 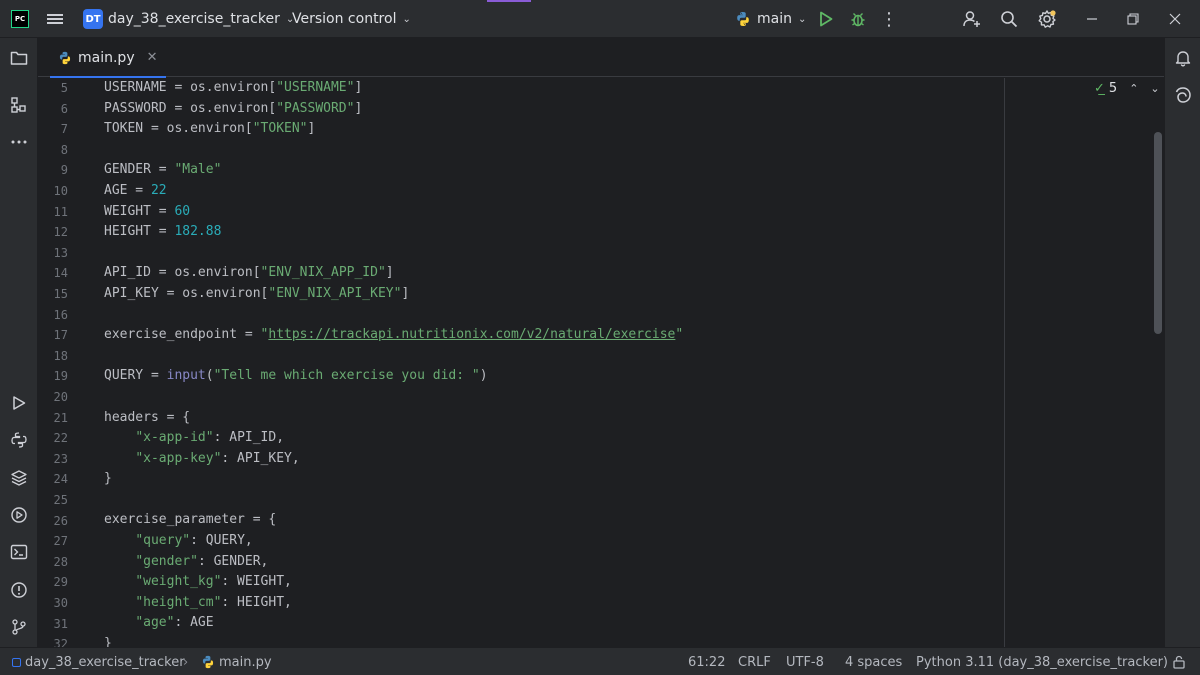 What do you see at coordinates (393, 191) in the screenshot?
I see `code-line: AGE = 22` at bounding box center [393, 191].